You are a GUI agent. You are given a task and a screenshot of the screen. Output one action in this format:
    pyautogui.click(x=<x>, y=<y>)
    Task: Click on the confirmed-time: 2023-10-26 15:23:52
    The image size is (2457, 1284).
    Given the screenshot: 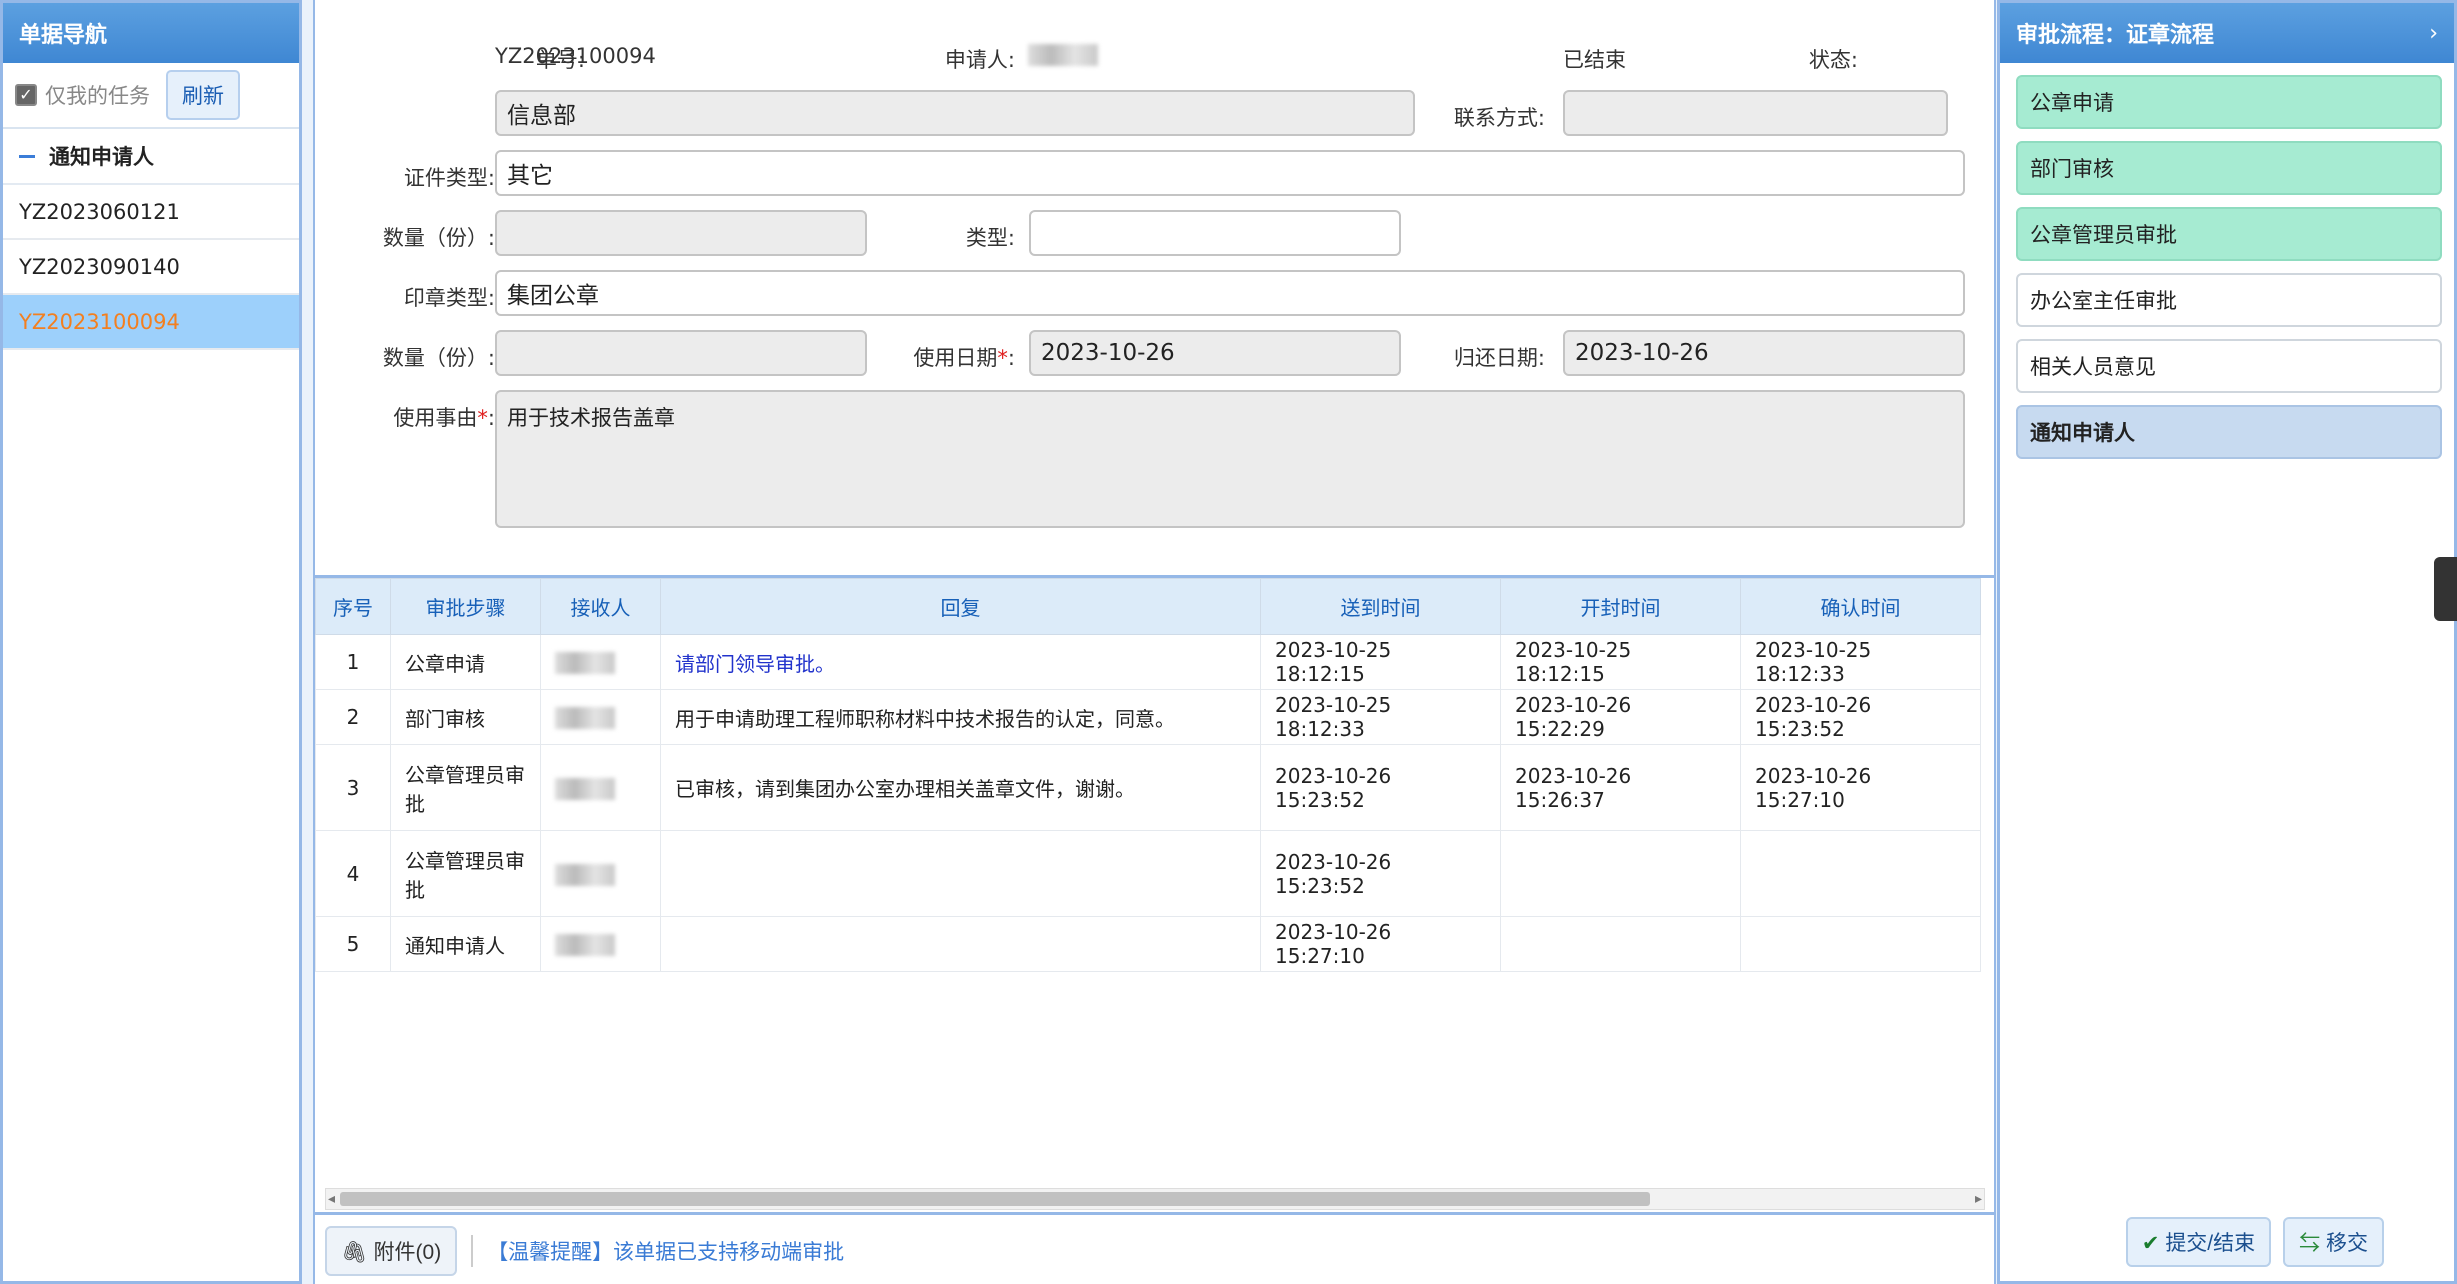 What is the action you would take?
    pyautogui.click(x=1860, y=717)
    